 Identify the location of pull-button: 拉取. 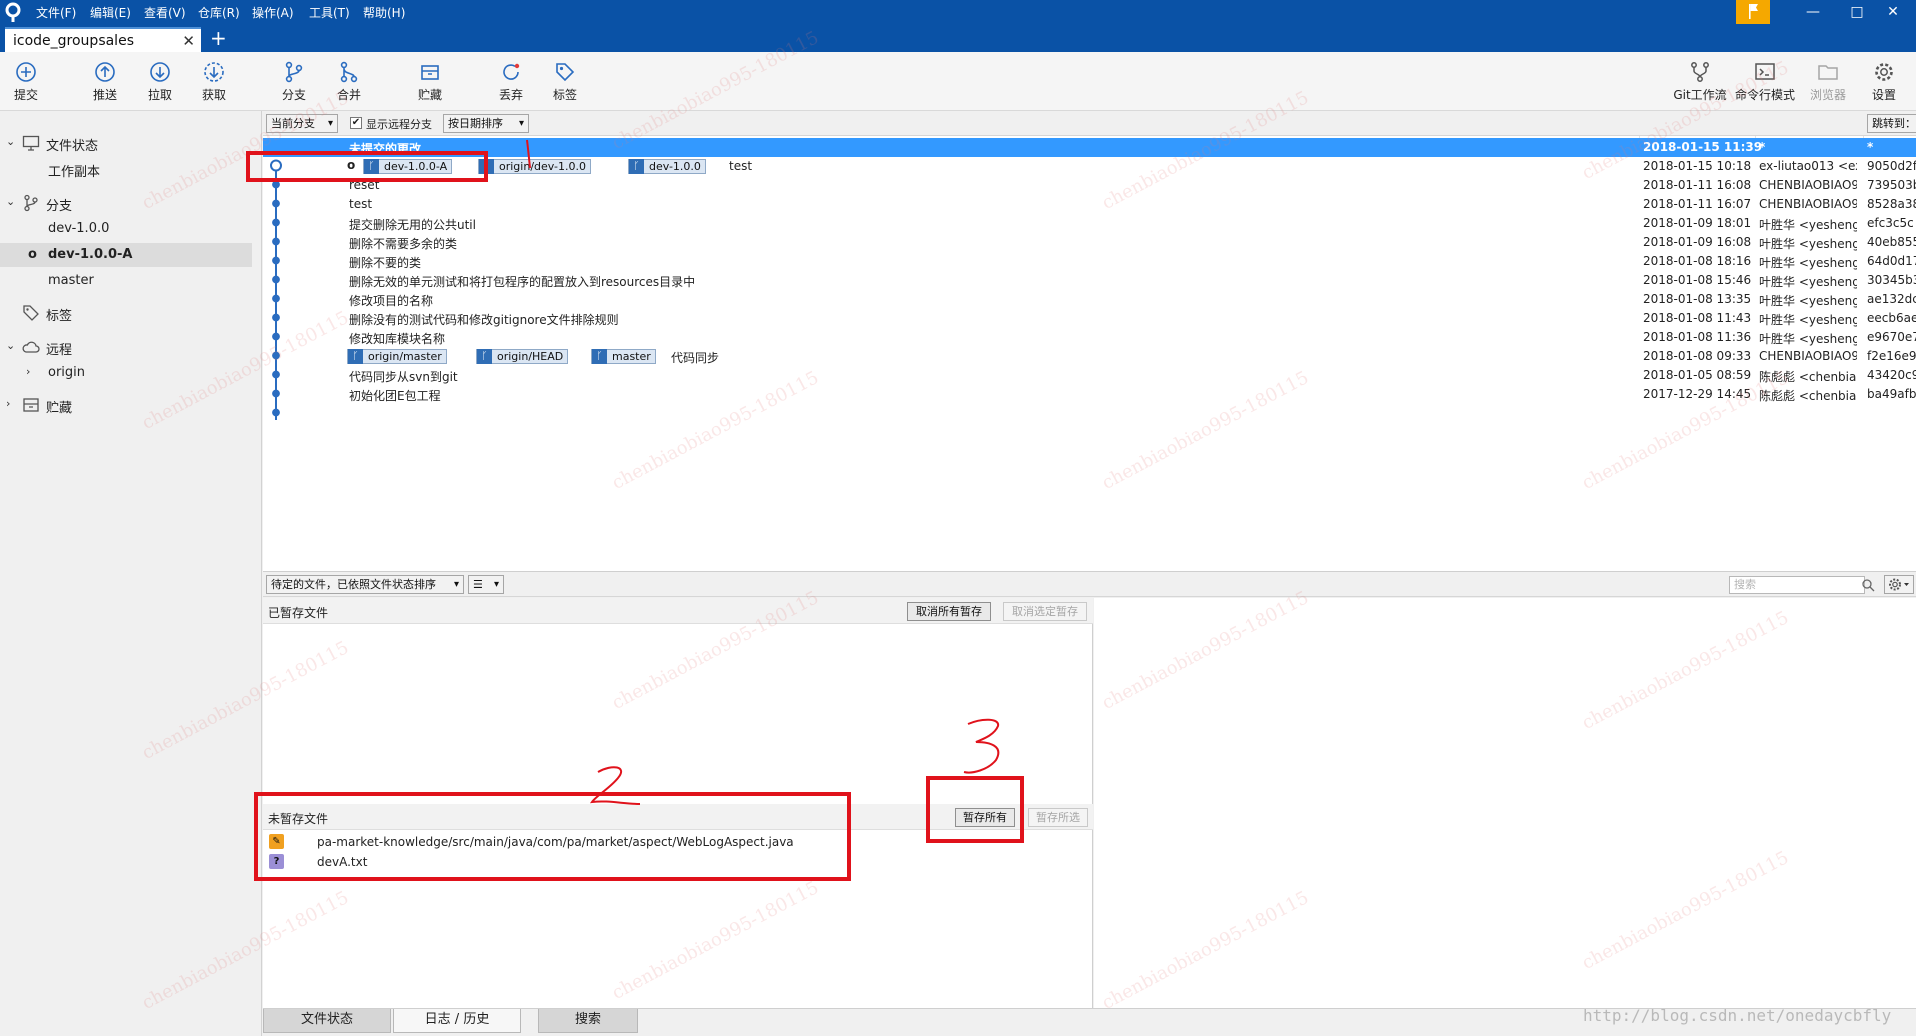
(160, 82).